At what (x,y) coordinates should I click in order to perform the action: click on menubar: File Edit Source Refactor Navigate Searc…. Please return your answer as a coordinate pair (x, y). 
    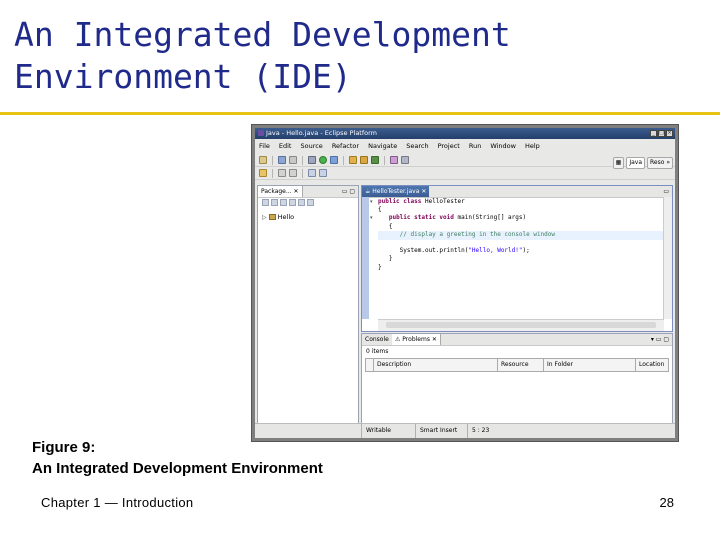
    Looking at the image, I should click on (465, 146).